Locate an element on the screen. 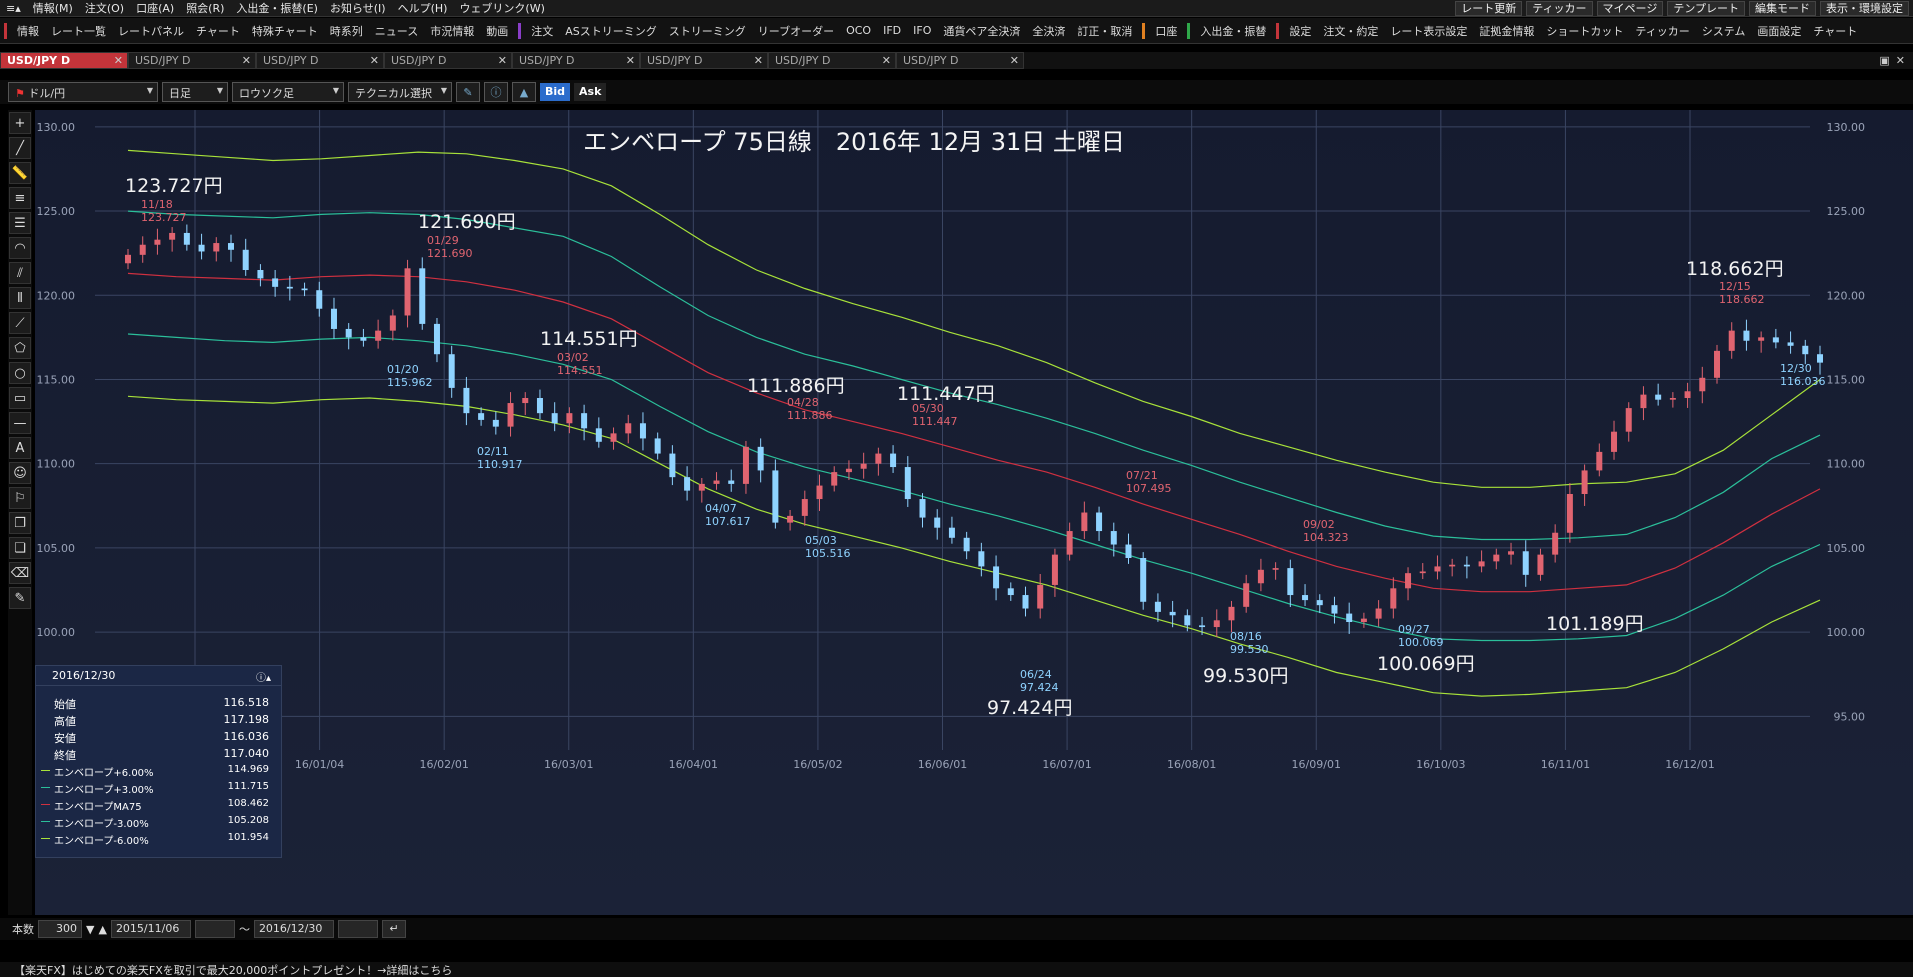 The image size is (1913, 977). fan-icon: ⟋ is located at coordinates (20, 323).